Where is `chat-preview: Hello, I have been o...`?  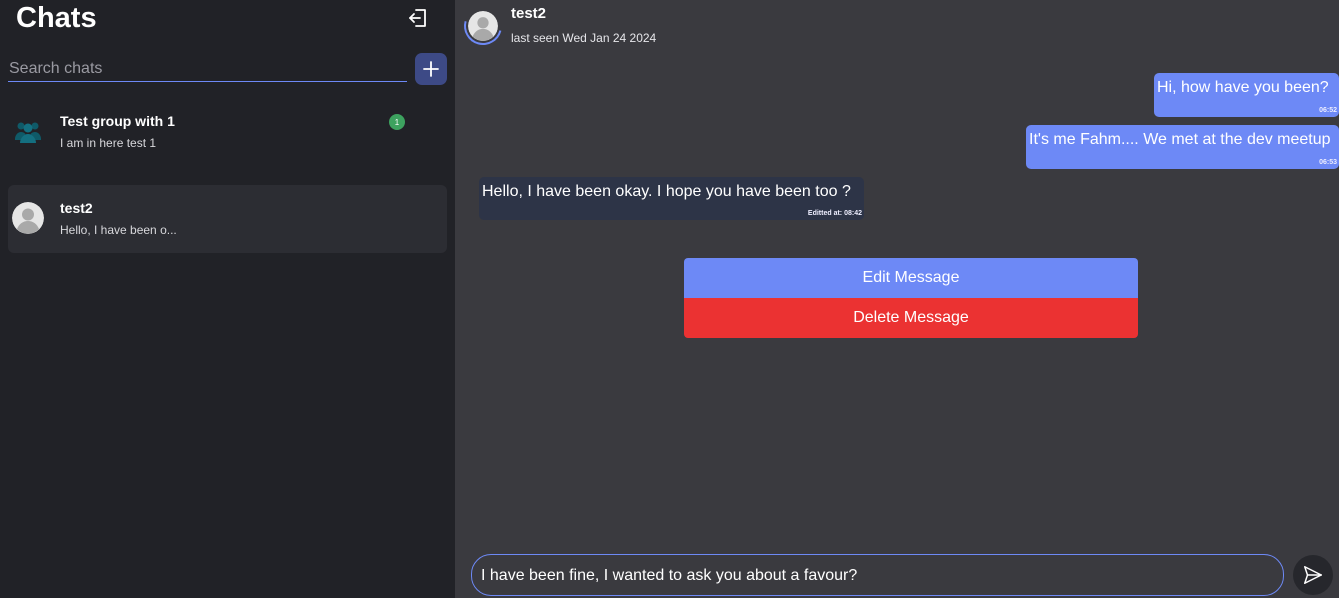 chat-preview: Hello, I have been o... is located at coordinates (118, 230).